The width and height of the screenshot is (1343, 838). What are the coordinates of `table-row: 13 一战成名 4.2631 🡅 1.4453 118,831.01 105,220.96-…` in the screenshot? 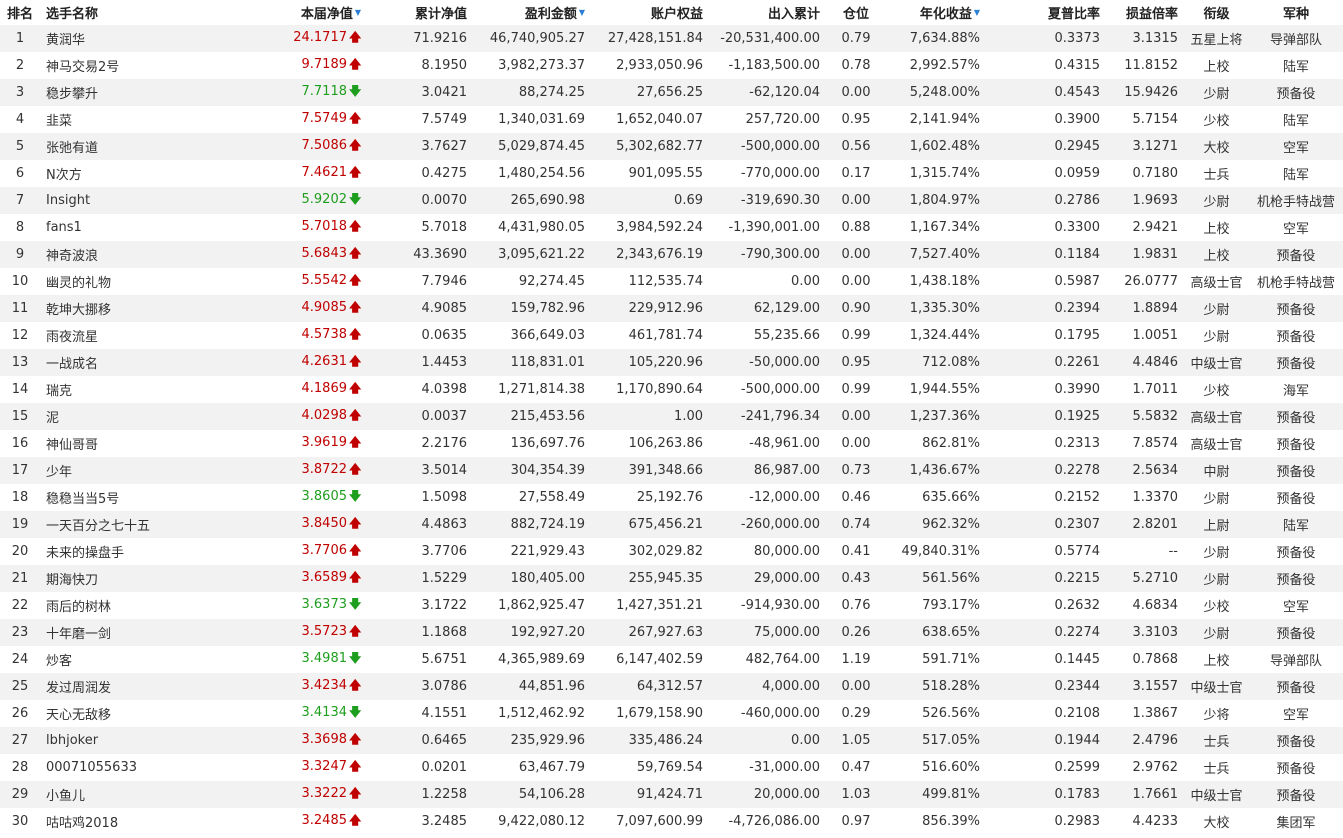 It's located at (671, 362).